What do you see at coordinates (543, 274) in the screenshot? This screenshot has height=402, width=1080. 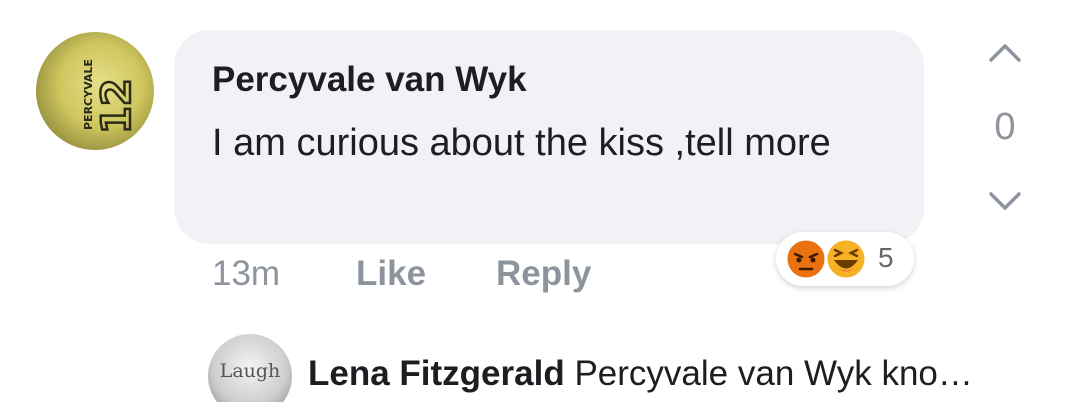 I see `reply-button: Reply` at bounding box center [543, 274].